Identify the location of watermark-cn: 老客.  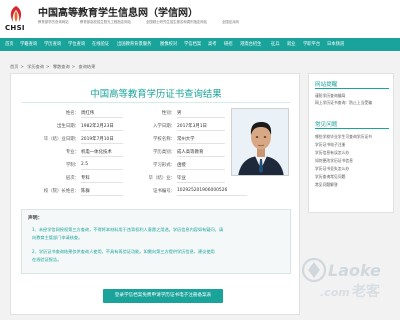
(366, 291).